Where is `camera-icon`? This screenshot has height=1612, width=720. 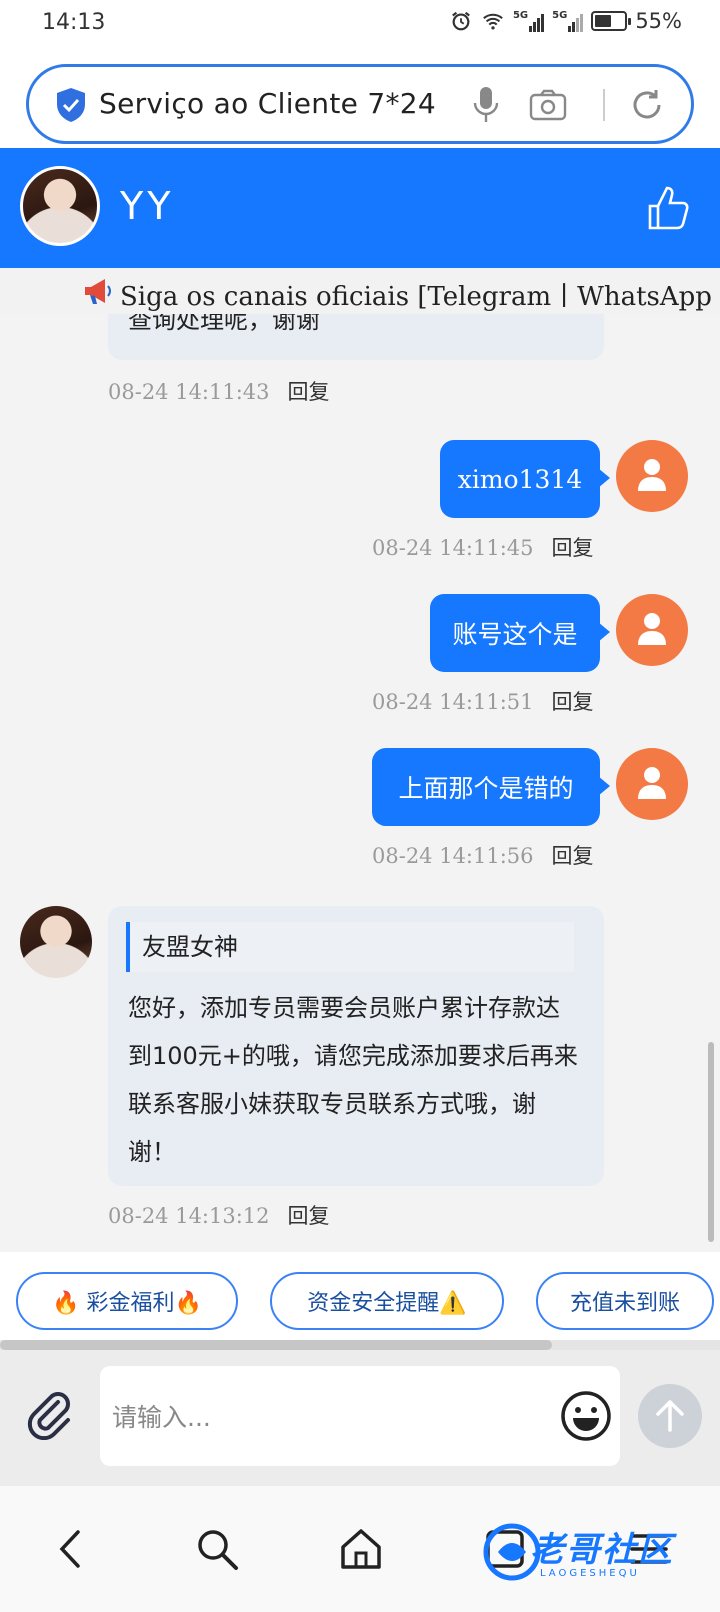 camera-icon is located at coordinates (548, 105).